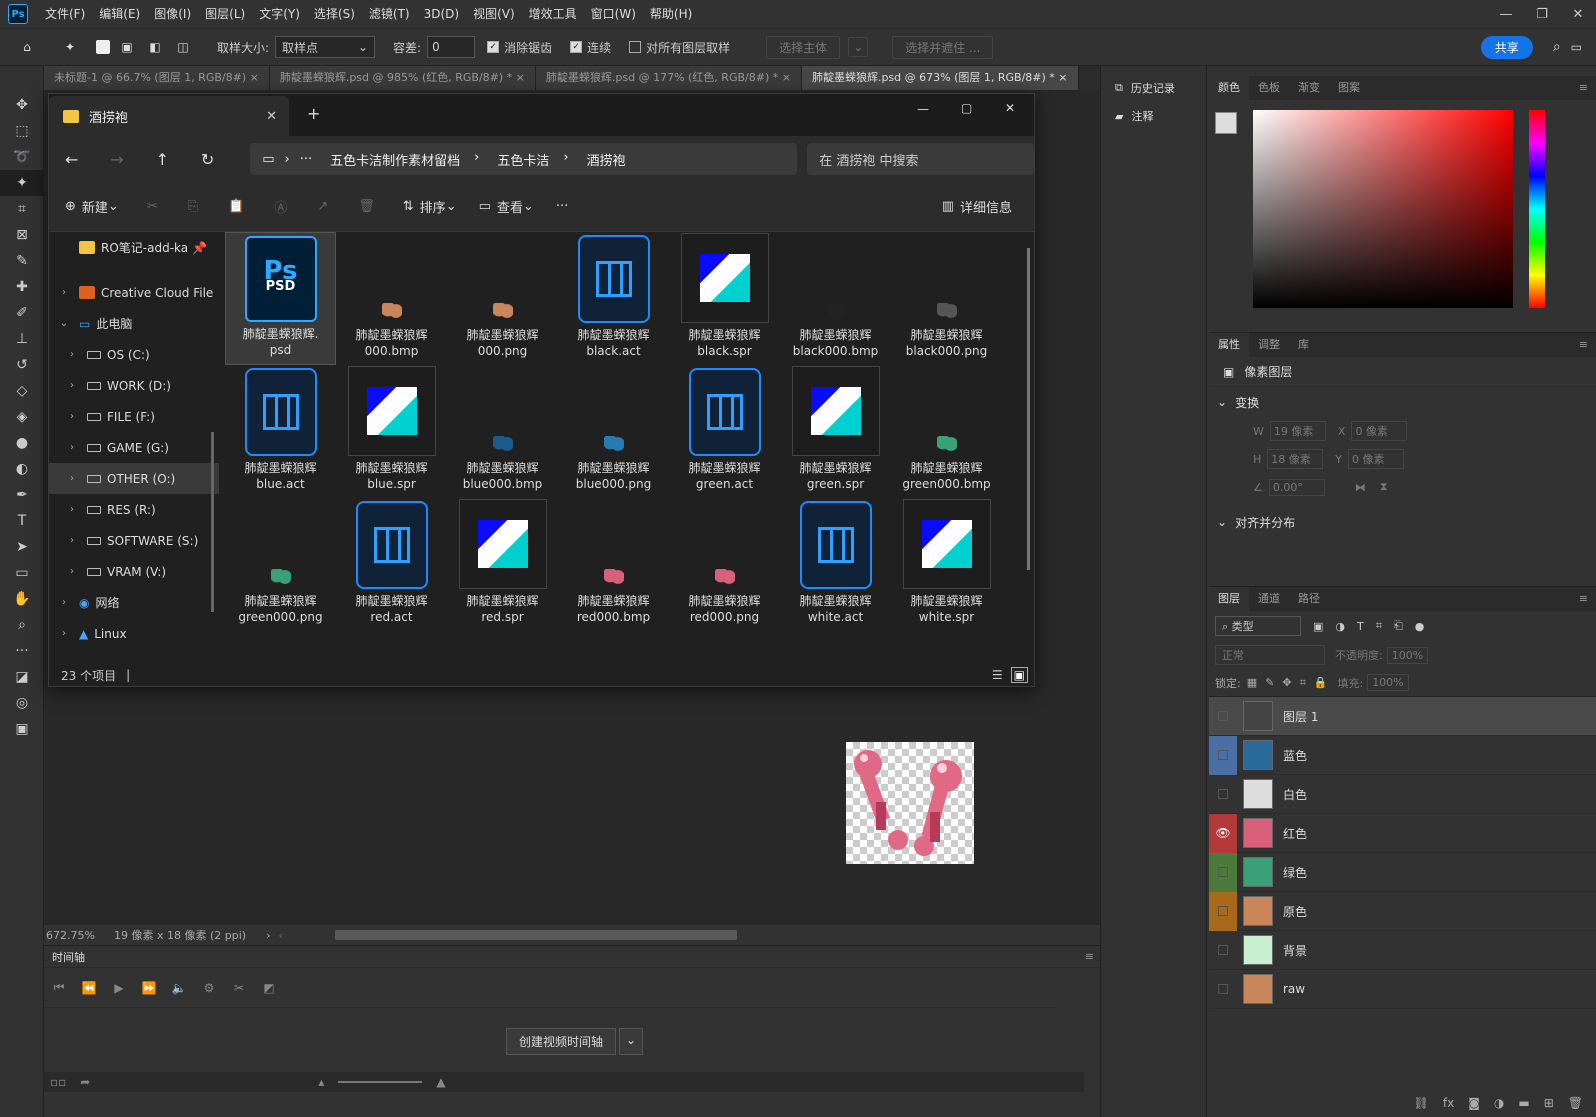  I want to click on layer-row: 白色, so click(1402, 794).